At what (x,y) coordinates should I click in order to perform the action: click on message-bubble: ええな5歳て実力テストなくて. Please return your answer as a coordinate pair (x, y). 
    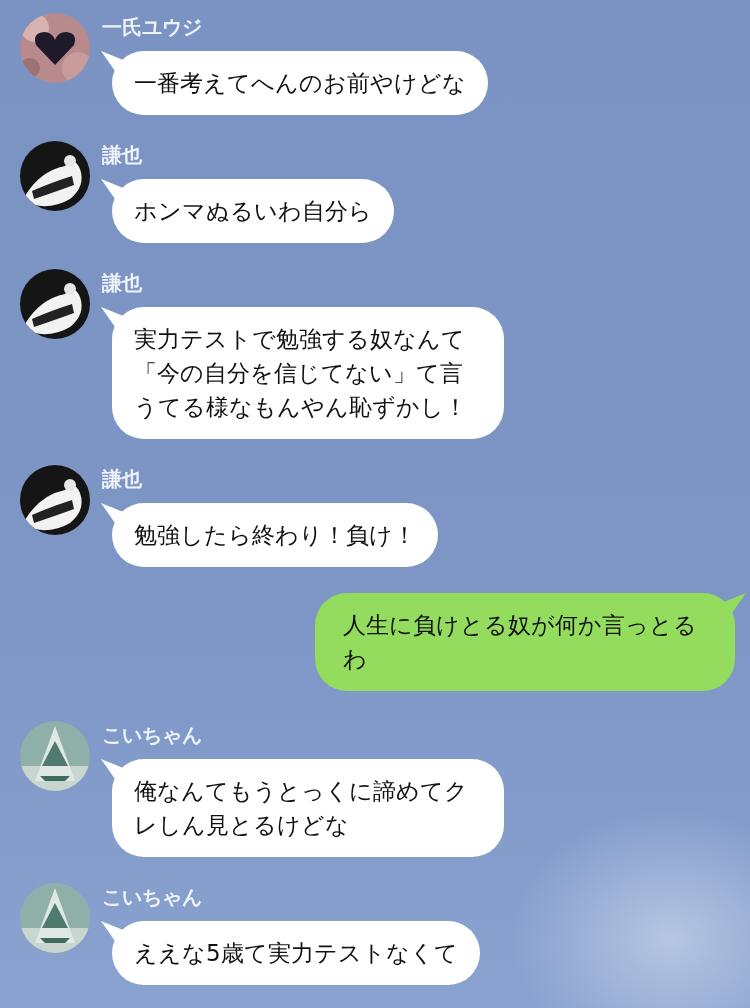
    Looking at the image, I should click on (296, 953).